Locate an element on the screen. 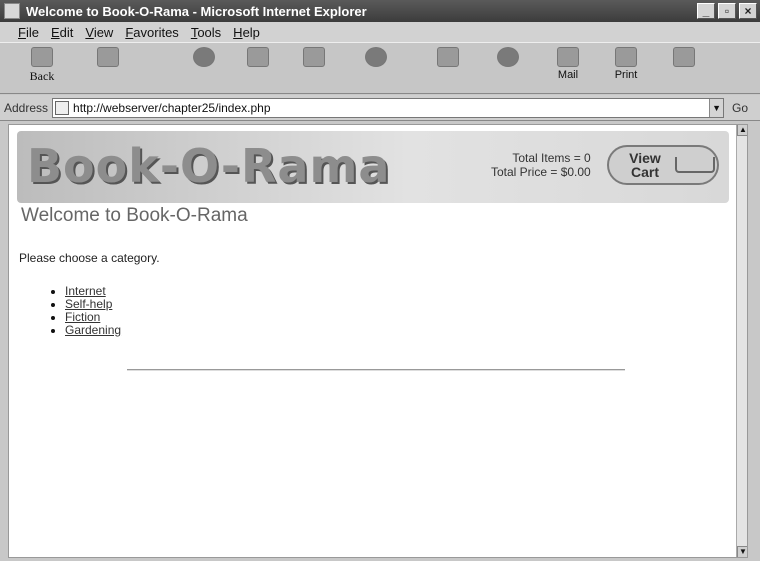 Image resolution: width=760 pixels, height=561 pixels. toolbar: Back Mail Print is located at coordinates (380, 68).